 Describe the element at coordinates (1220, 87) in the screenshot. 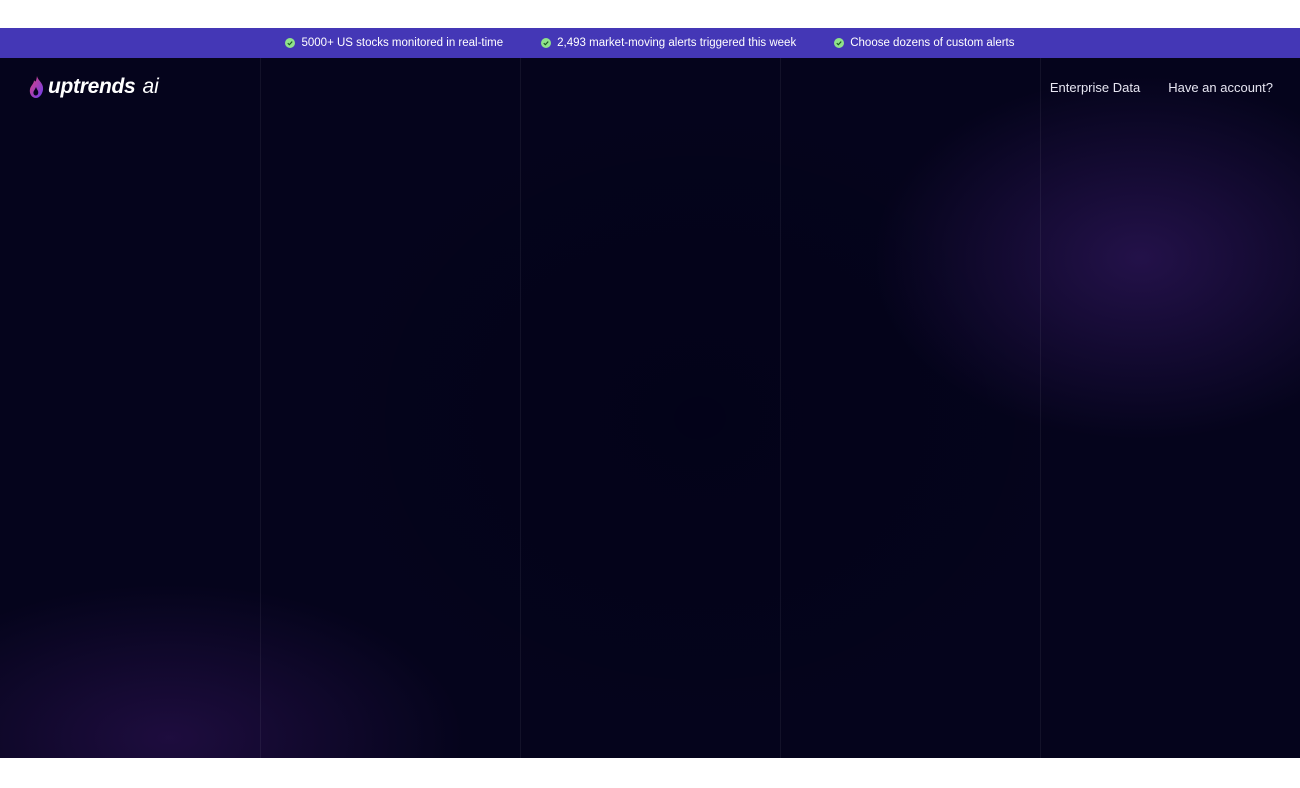

I see `nav-link-have-an-account: Have an account?` at that location.